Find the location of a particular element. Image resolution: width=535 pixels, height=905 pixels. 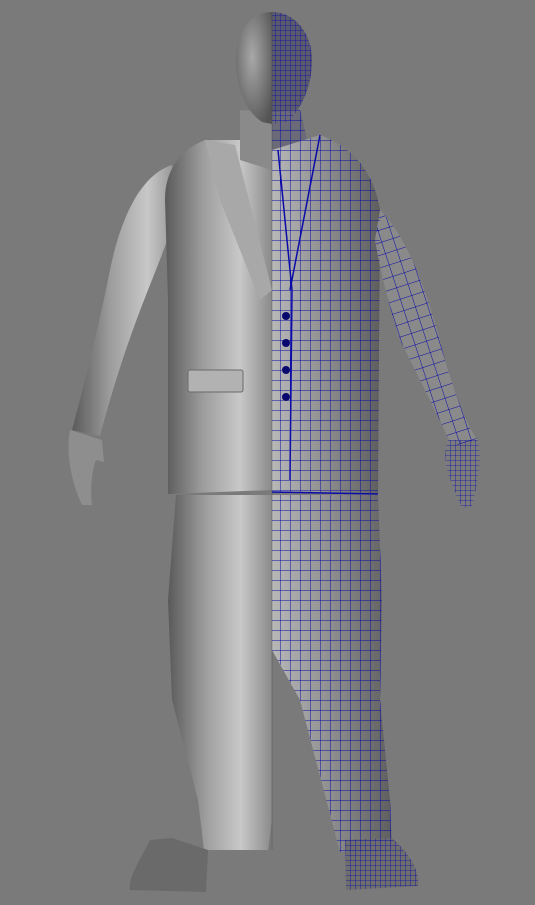

right-trouser-wireframe is located at coordinates (332, 673).